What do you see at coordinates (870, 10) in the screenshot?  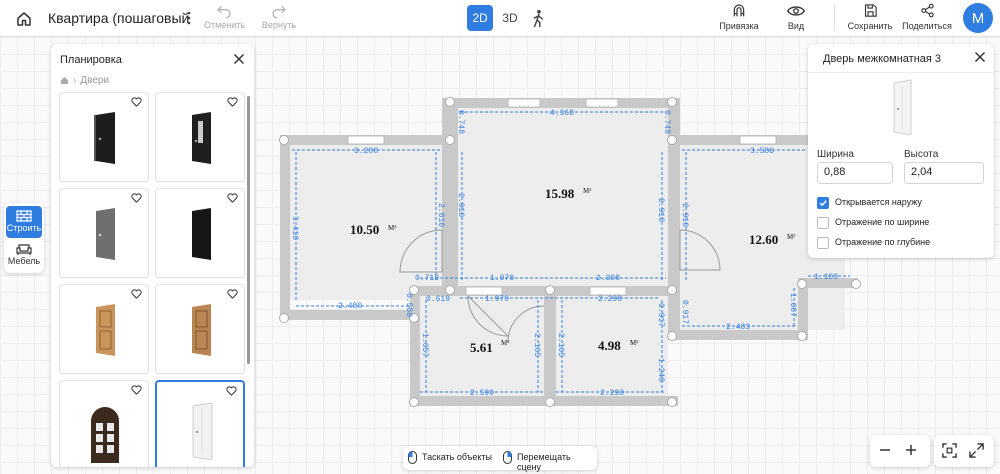 I see `floppy-disk-icon` at bounding box center [870, 10].